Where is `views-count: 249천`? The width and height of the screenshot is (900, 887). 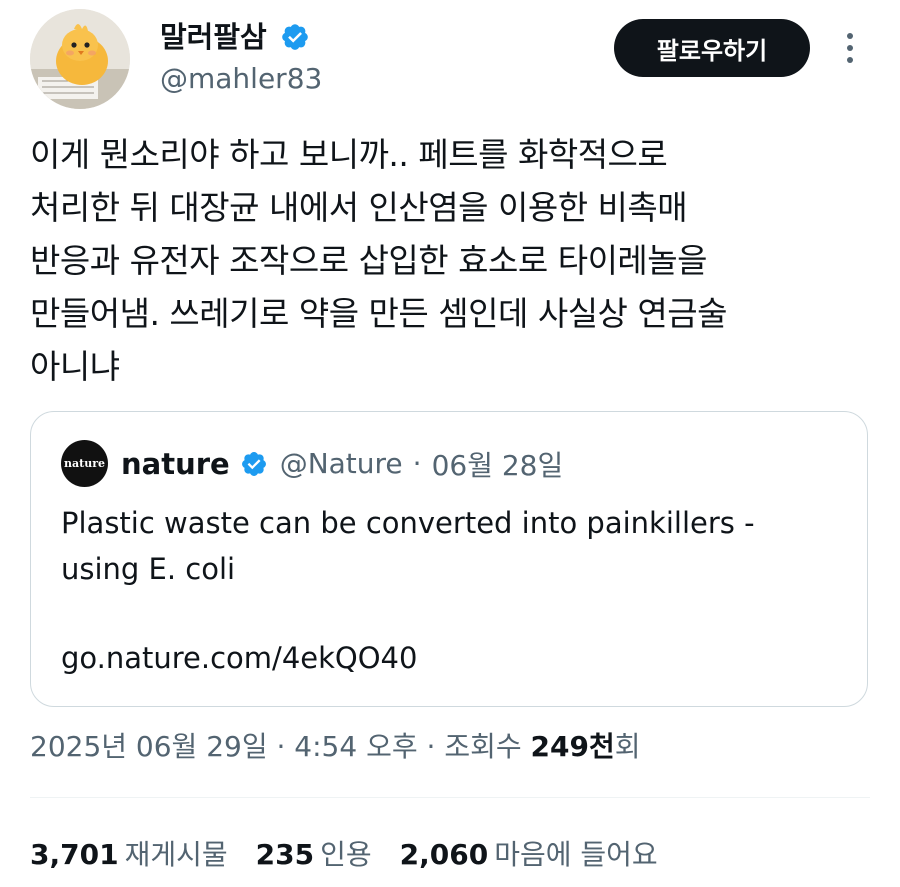 views-count: 249천 is located at coordinates (572, 746).